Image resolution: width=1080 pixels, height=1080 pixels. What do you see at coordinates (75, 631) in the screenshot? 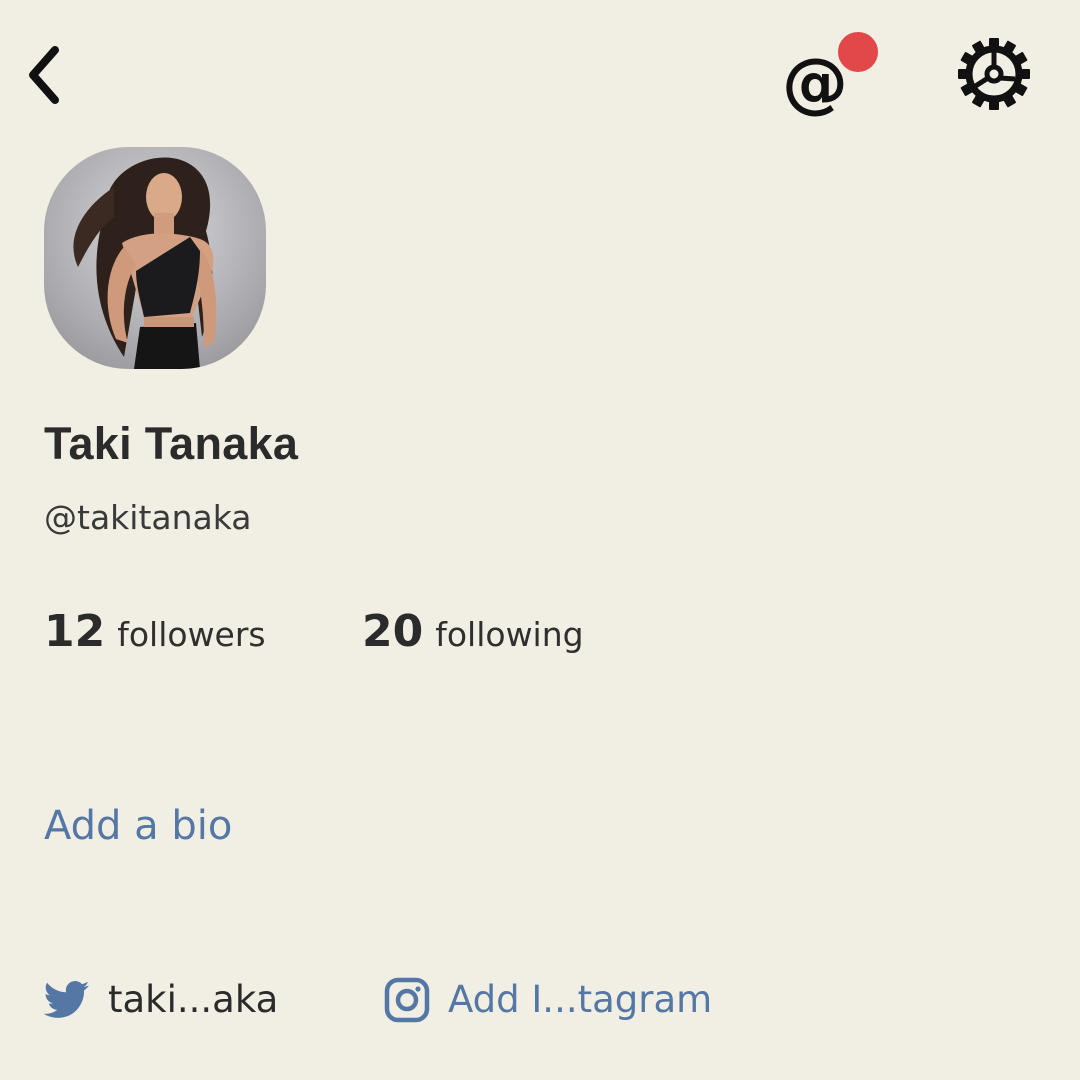
I see `followers-count: 12` at bounding box center [75, 631].